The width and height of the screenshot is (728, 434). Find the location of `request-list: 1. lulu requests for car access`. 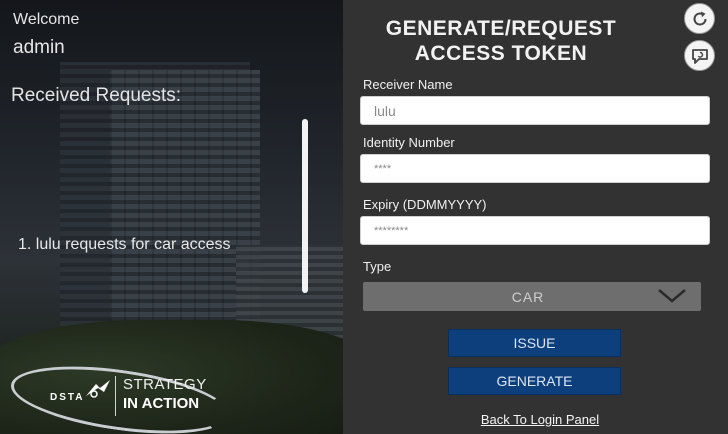

request-list: 1. lulu requests for car access is located at coordinates (158, 245).